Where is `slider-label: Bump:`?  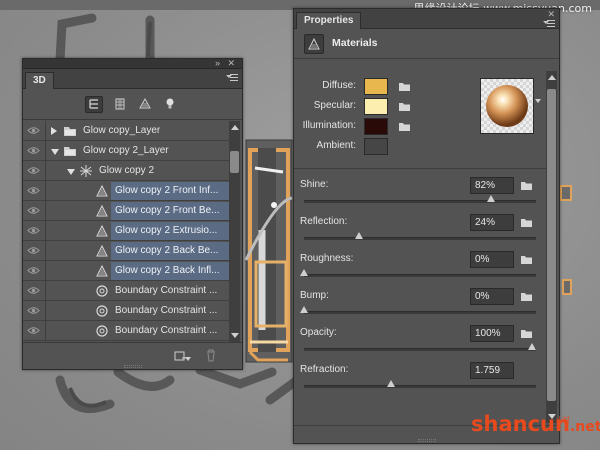 slider-label: Bump: is located at coordinates (314, 295).